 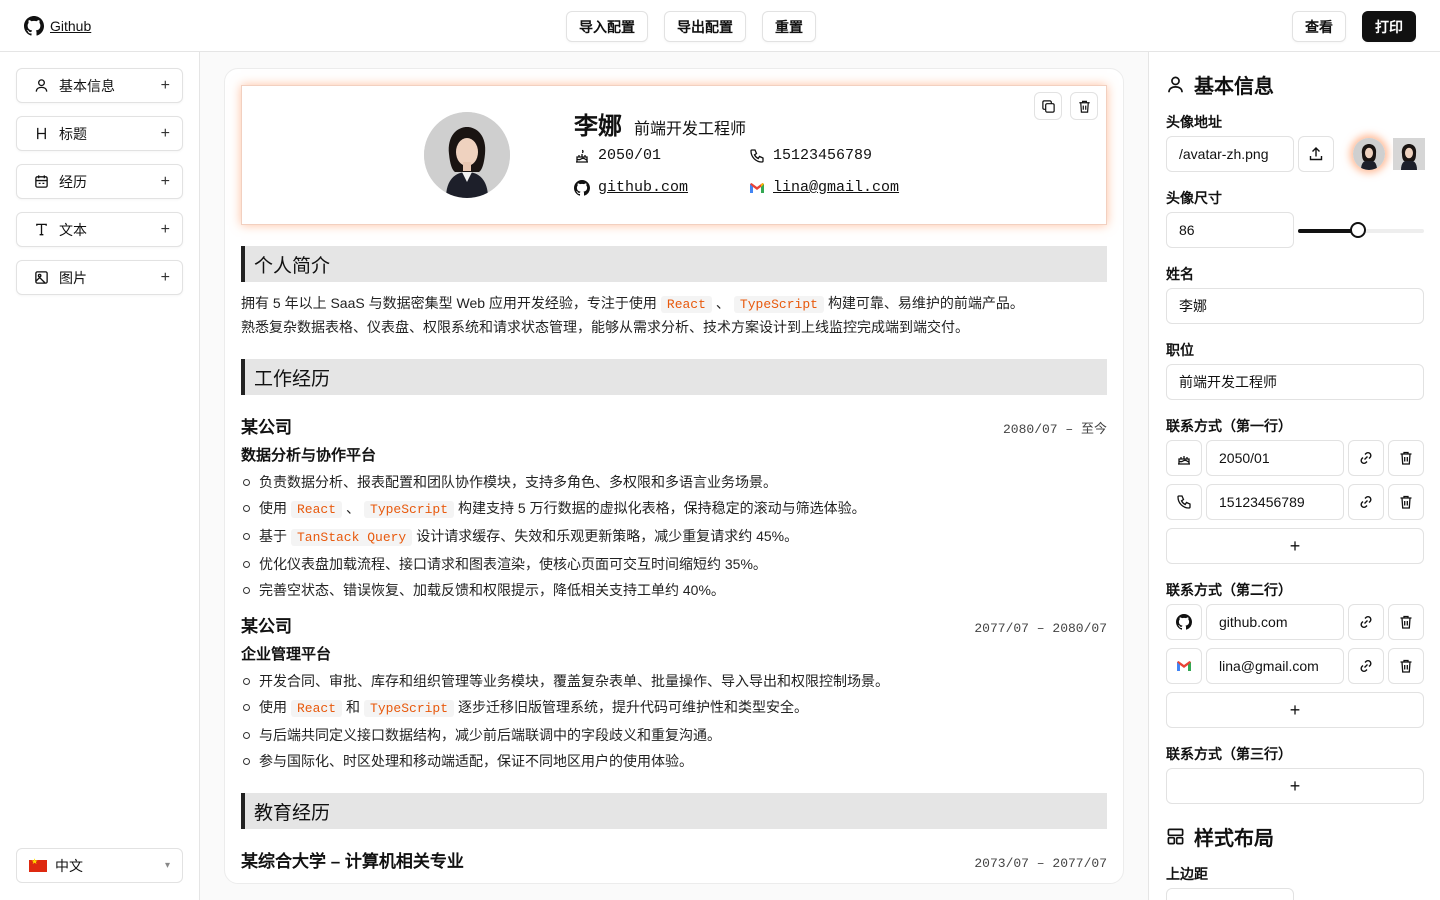 I want to click on upload-avatar-button, so click(x=1316, y=154).